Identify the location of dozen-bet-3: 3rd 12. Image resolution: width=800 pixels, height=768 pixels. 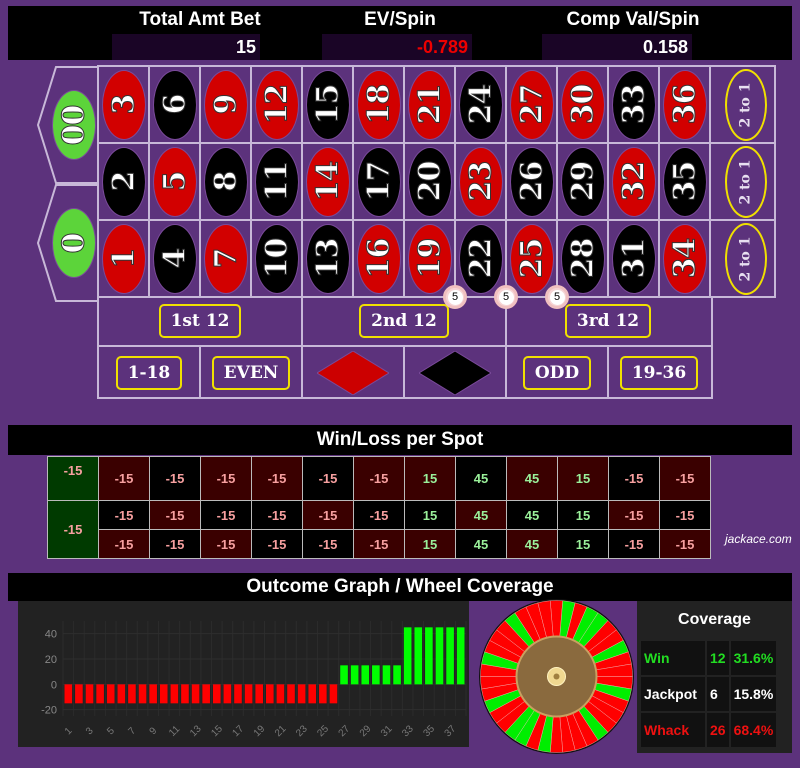
(608, 321).